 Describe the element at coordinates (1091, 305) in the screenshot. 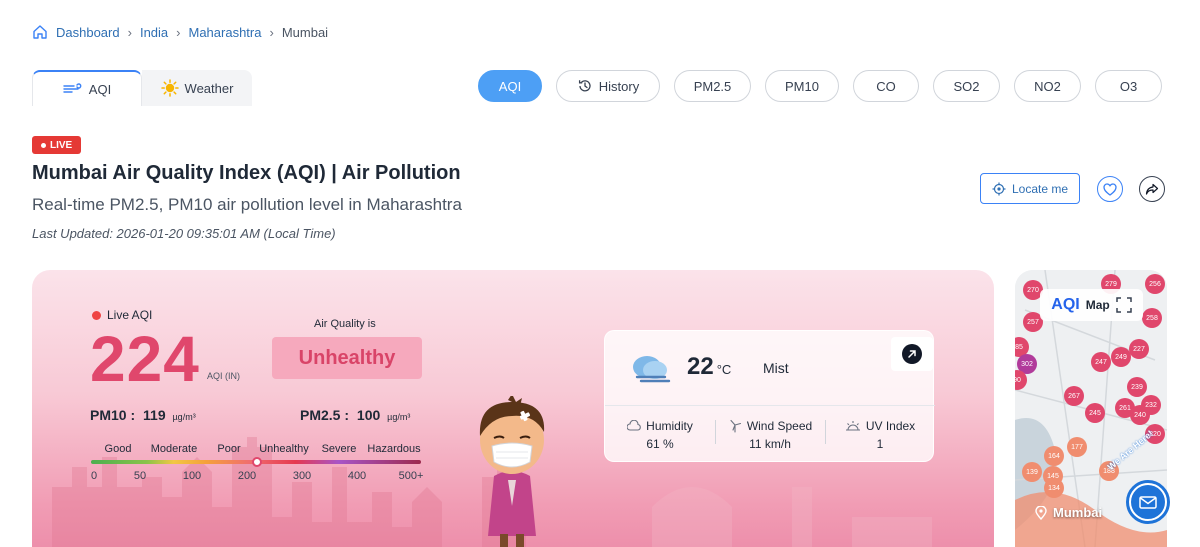

I see `map-header: AQI Map` at that location.